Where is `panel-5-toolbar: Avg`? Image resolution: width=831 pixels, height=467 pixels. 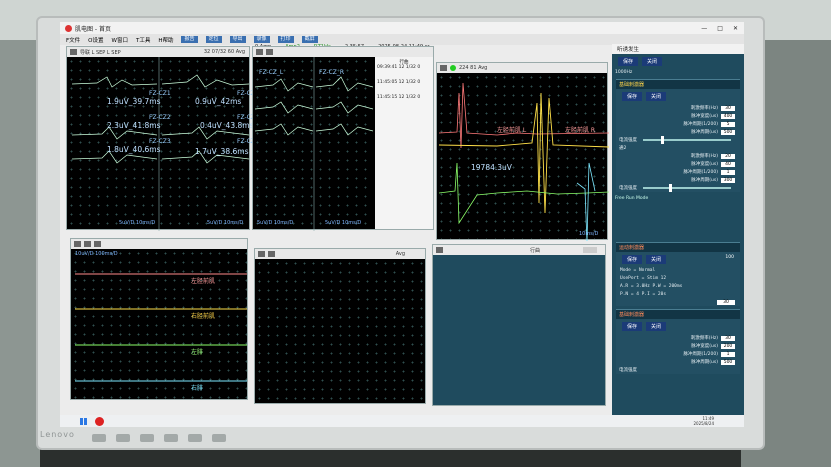
panel-5-toolbar: Avg is located at coordinates (340, 254).